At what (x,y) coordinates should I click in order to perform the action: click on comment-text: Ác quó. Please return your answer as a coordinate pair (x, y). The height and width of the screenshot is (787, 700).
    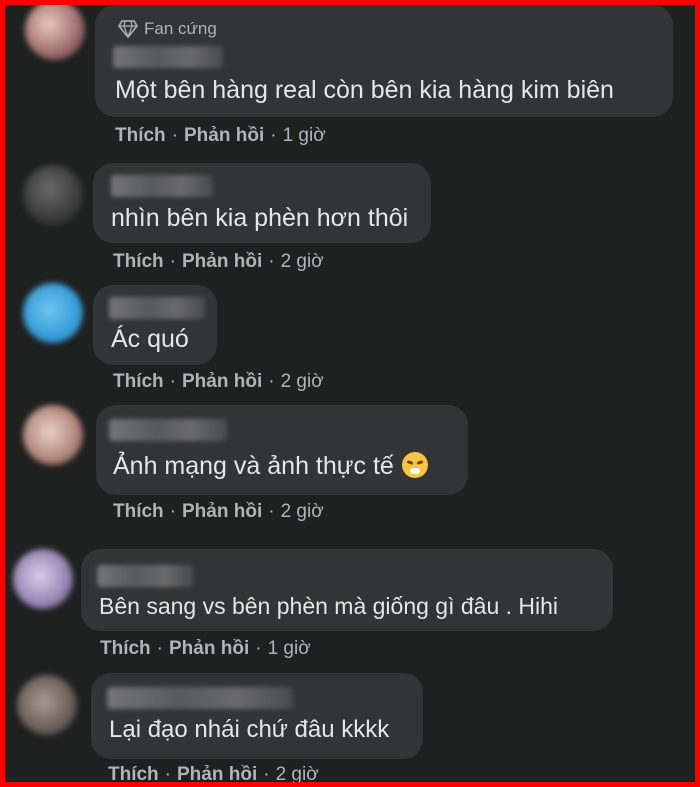
    Looking at the image, I should click on (150, 339).